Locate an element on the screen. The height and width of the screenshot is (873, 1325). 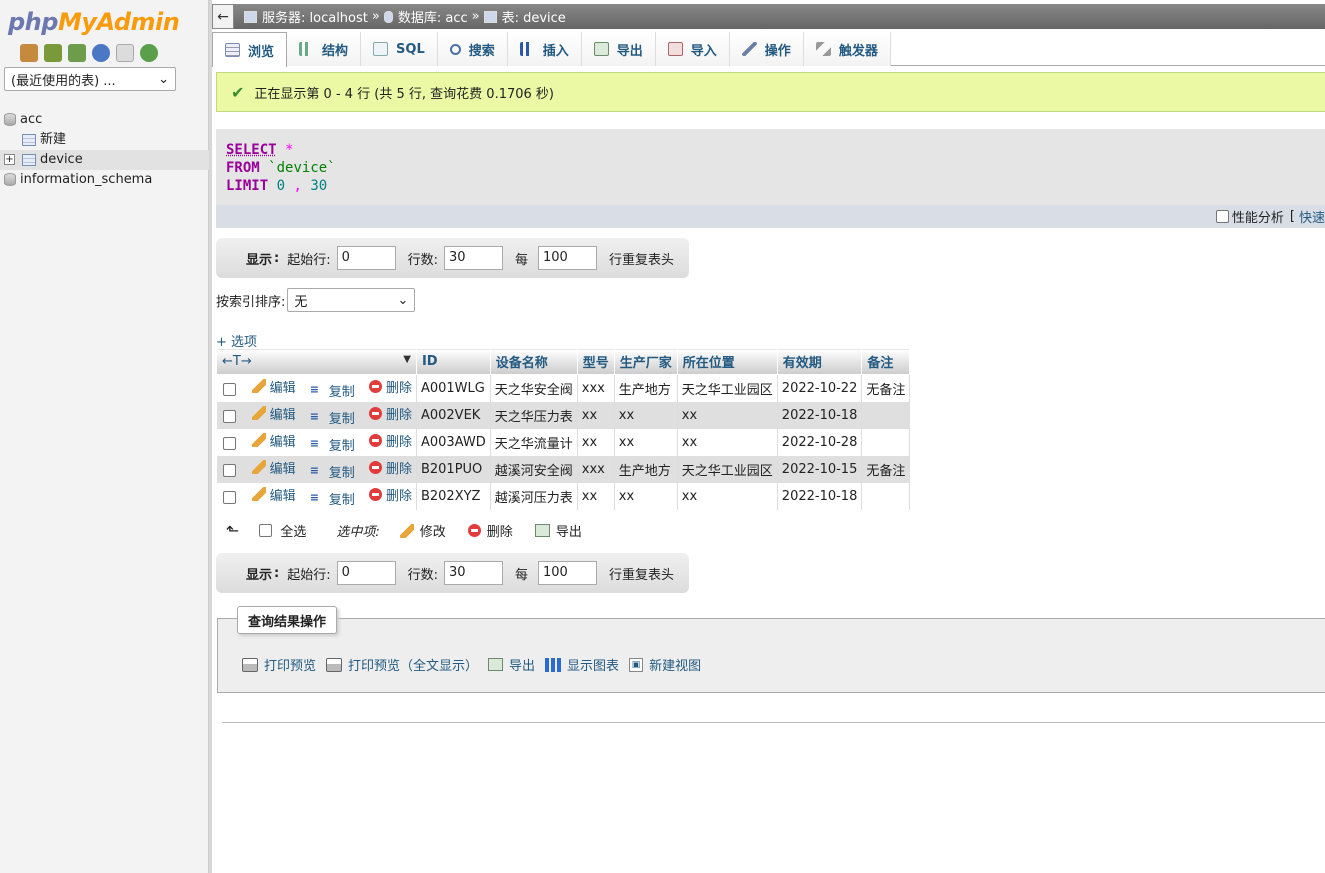
quick-edit-link: 快速 is located at coordinates (1312, 216).